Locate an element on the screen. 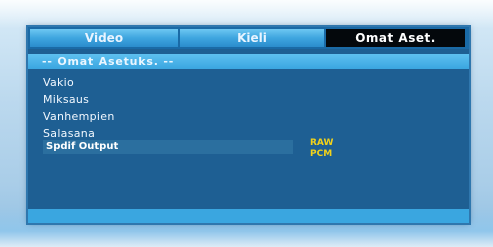  spdif-output-label: Spdif Output is located at coordinates (82, 146).